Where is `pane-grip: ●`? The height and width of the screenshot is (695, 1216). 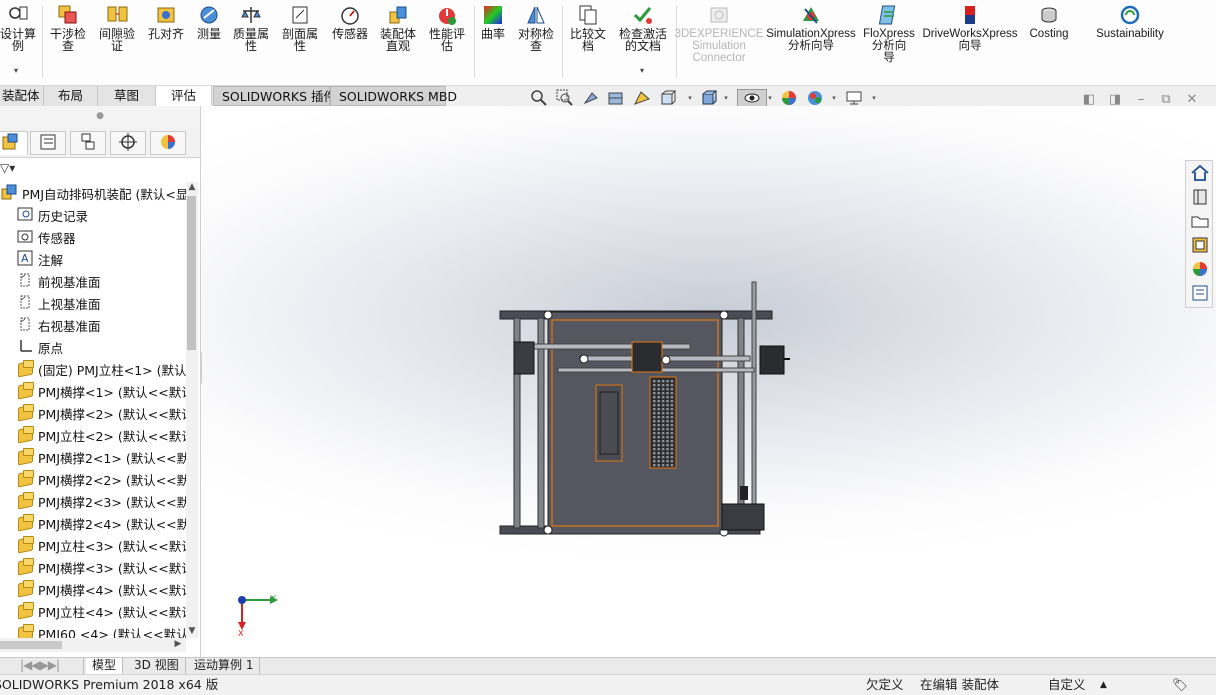
pane-grip: ● is located at coordinates (100, 117).